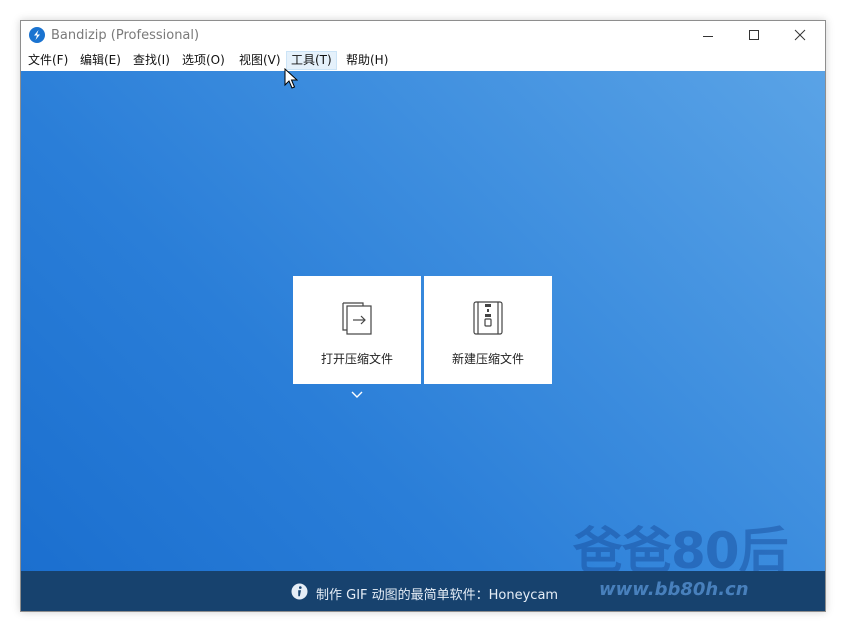 The width and height of the screenshot is (846, 633). Describe the element at coordinates (357, 318) in the screenshot. I see `open-archive-icon` at that location.